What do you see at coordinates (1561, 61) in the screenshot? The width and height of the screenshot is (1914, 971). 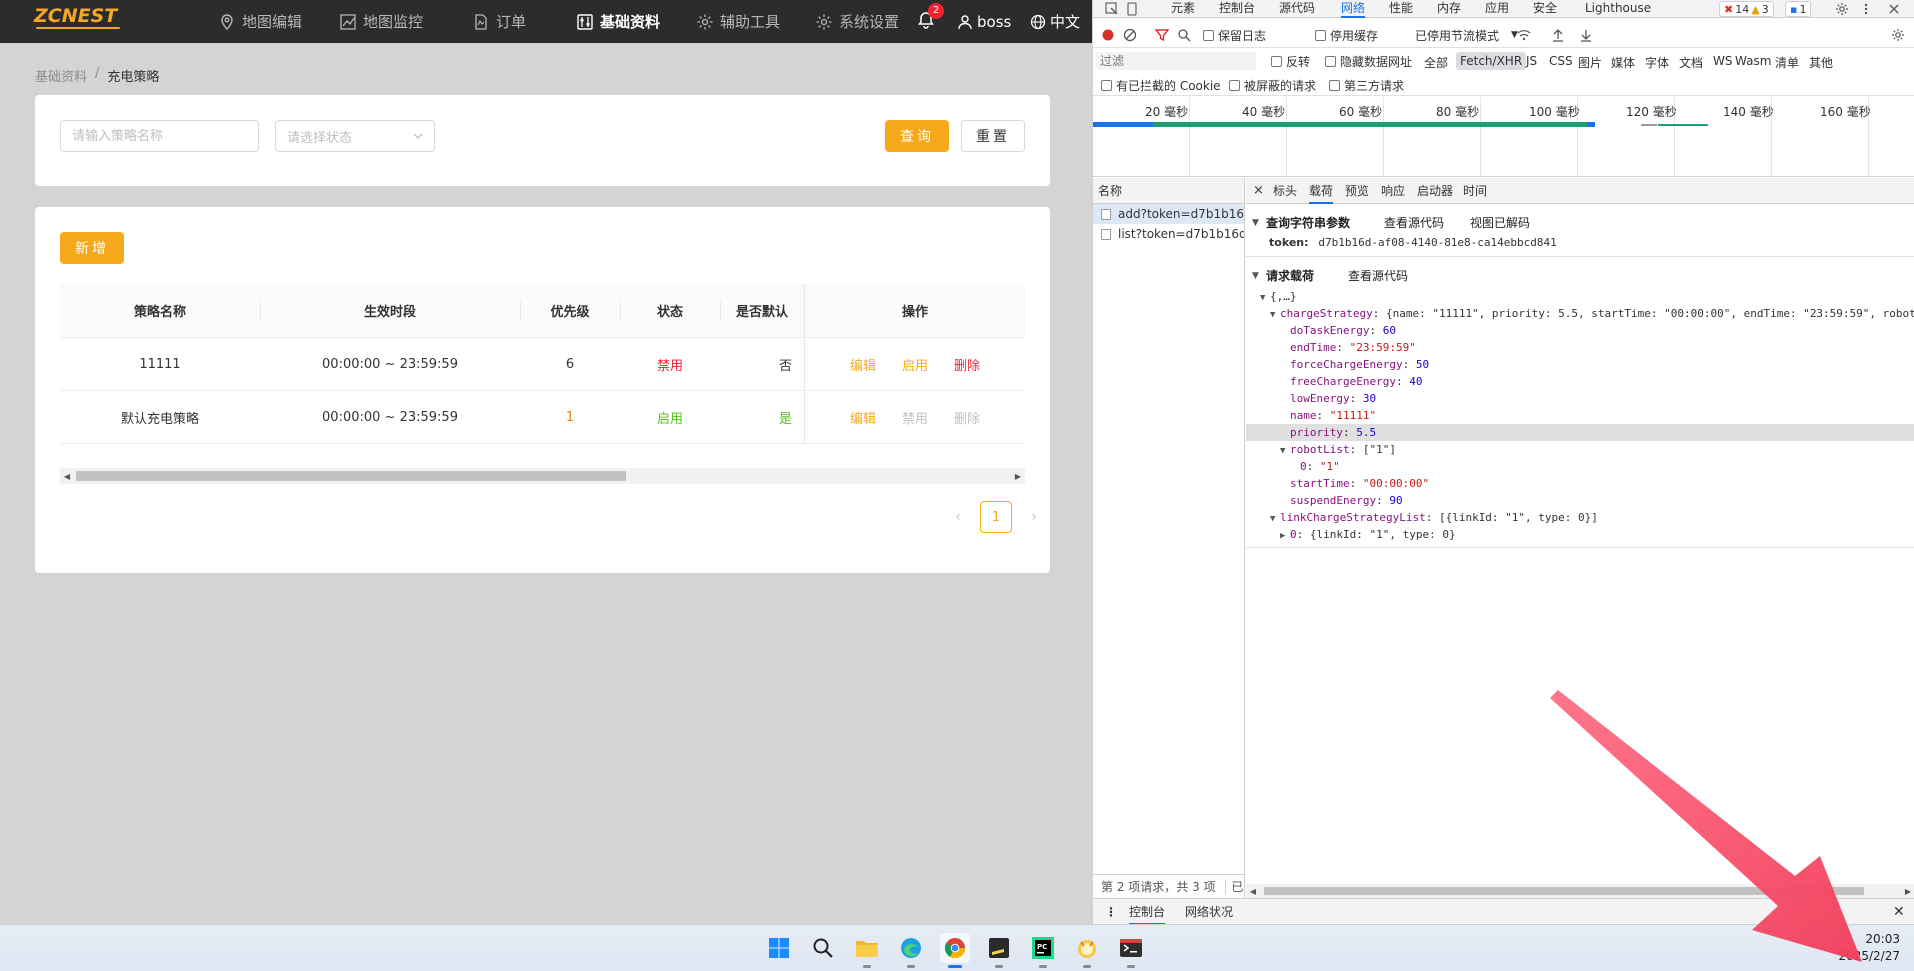 I see `type-filter-css: CSS` at bounding box center [1561, 61].